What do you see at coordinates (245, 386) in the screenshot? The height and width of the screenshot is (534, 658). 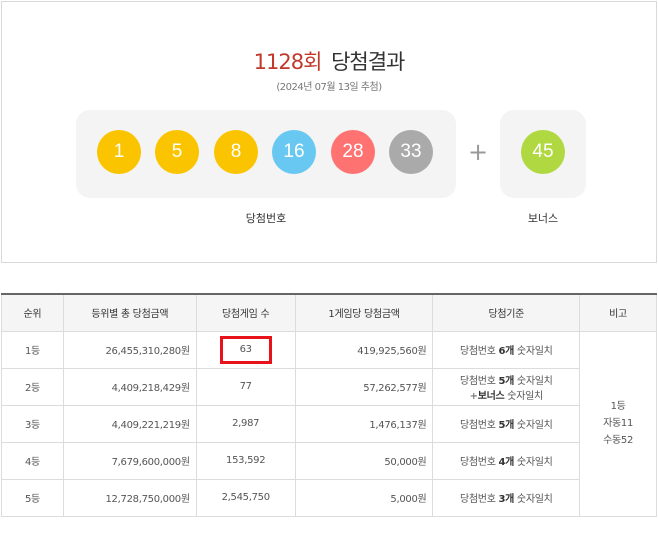 I see `winning-games-cell: 77` at bounding box center [245, 386].